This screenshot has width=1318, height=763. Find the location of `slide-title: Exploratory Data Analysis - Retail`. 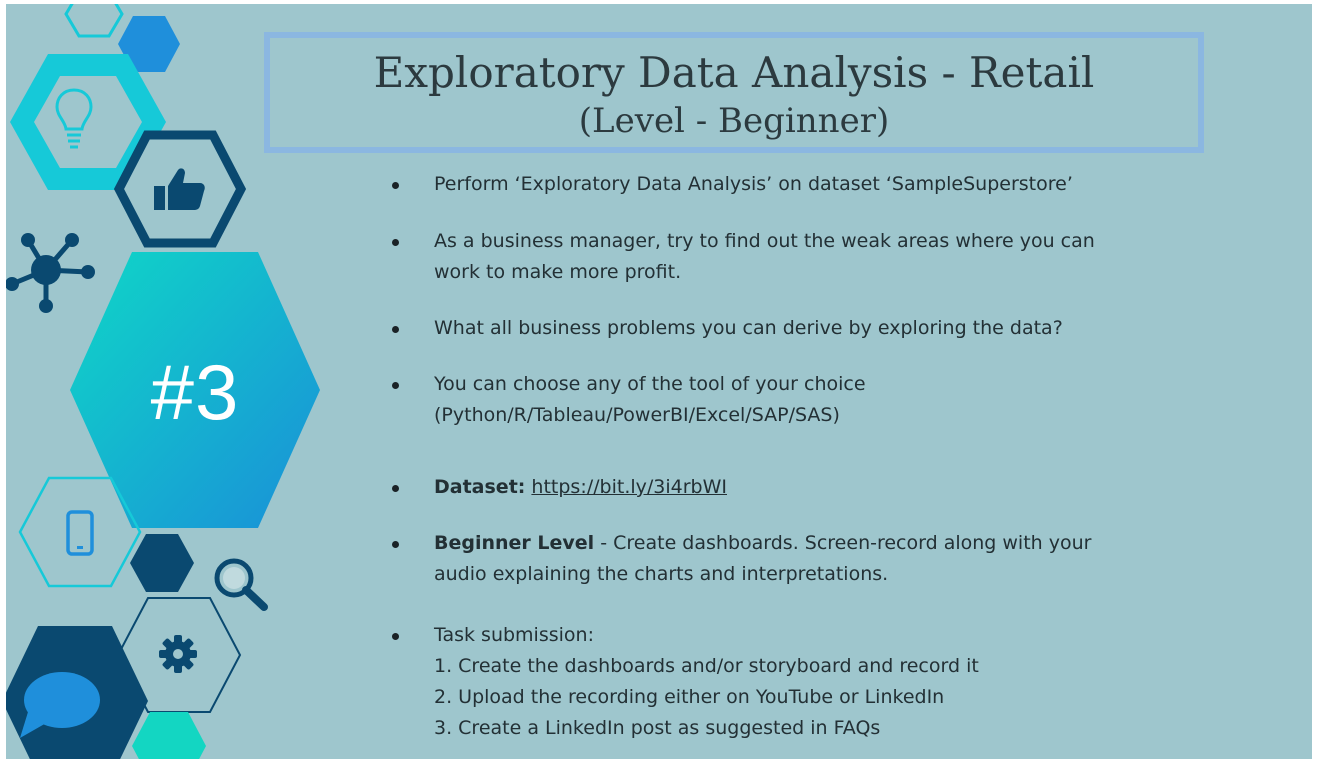

slide-title: Exploratory Data Analysis - Retail is located at coordinates (734, 72).